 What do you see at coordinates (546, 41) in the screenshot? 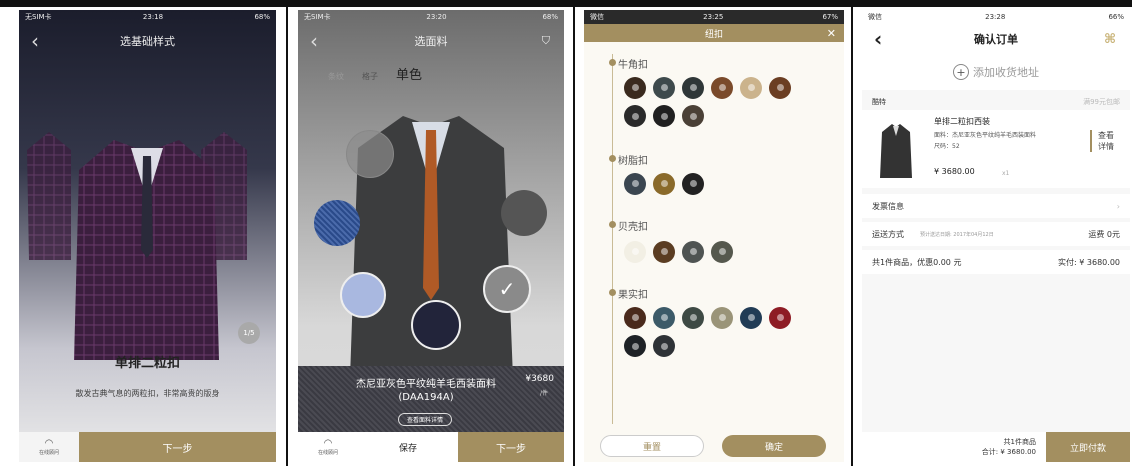
I see `cart-icon: ⛉` at bounding box center [546, 41].